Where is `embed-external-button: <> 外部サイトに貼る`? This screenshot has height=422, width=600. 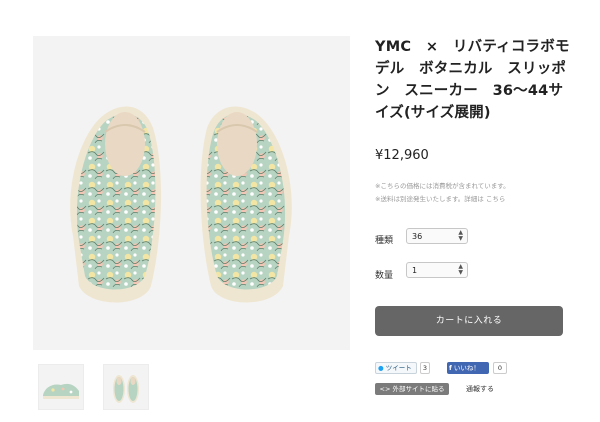
embed-external-button: <> 外部サイトに貼る is located at coordinates (412, 389).